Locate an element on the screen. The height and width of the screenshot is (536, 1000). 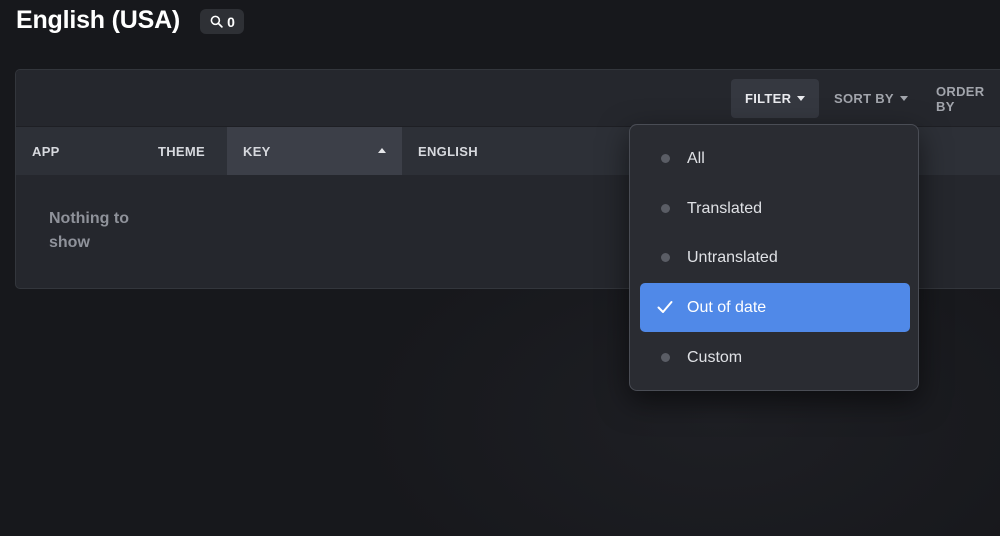
column-header-app: APP is located at coordinates (79, 151).